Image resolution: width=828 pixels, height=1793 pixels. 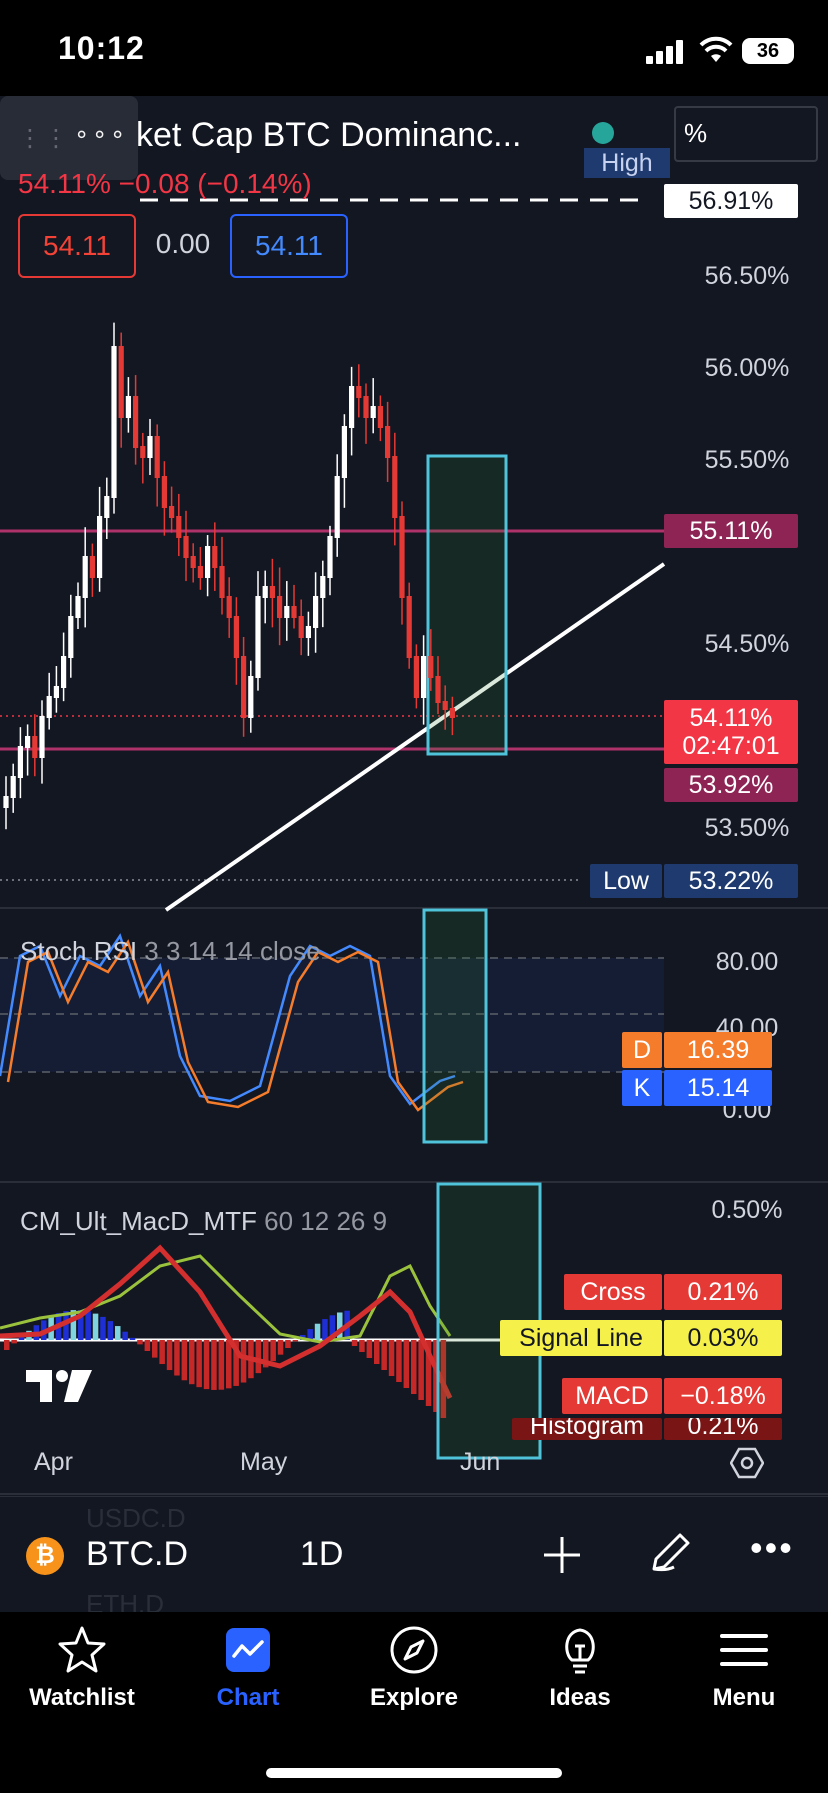 I want to click on resistance-price-tag: 55.11%, so click(x=731, y=531).